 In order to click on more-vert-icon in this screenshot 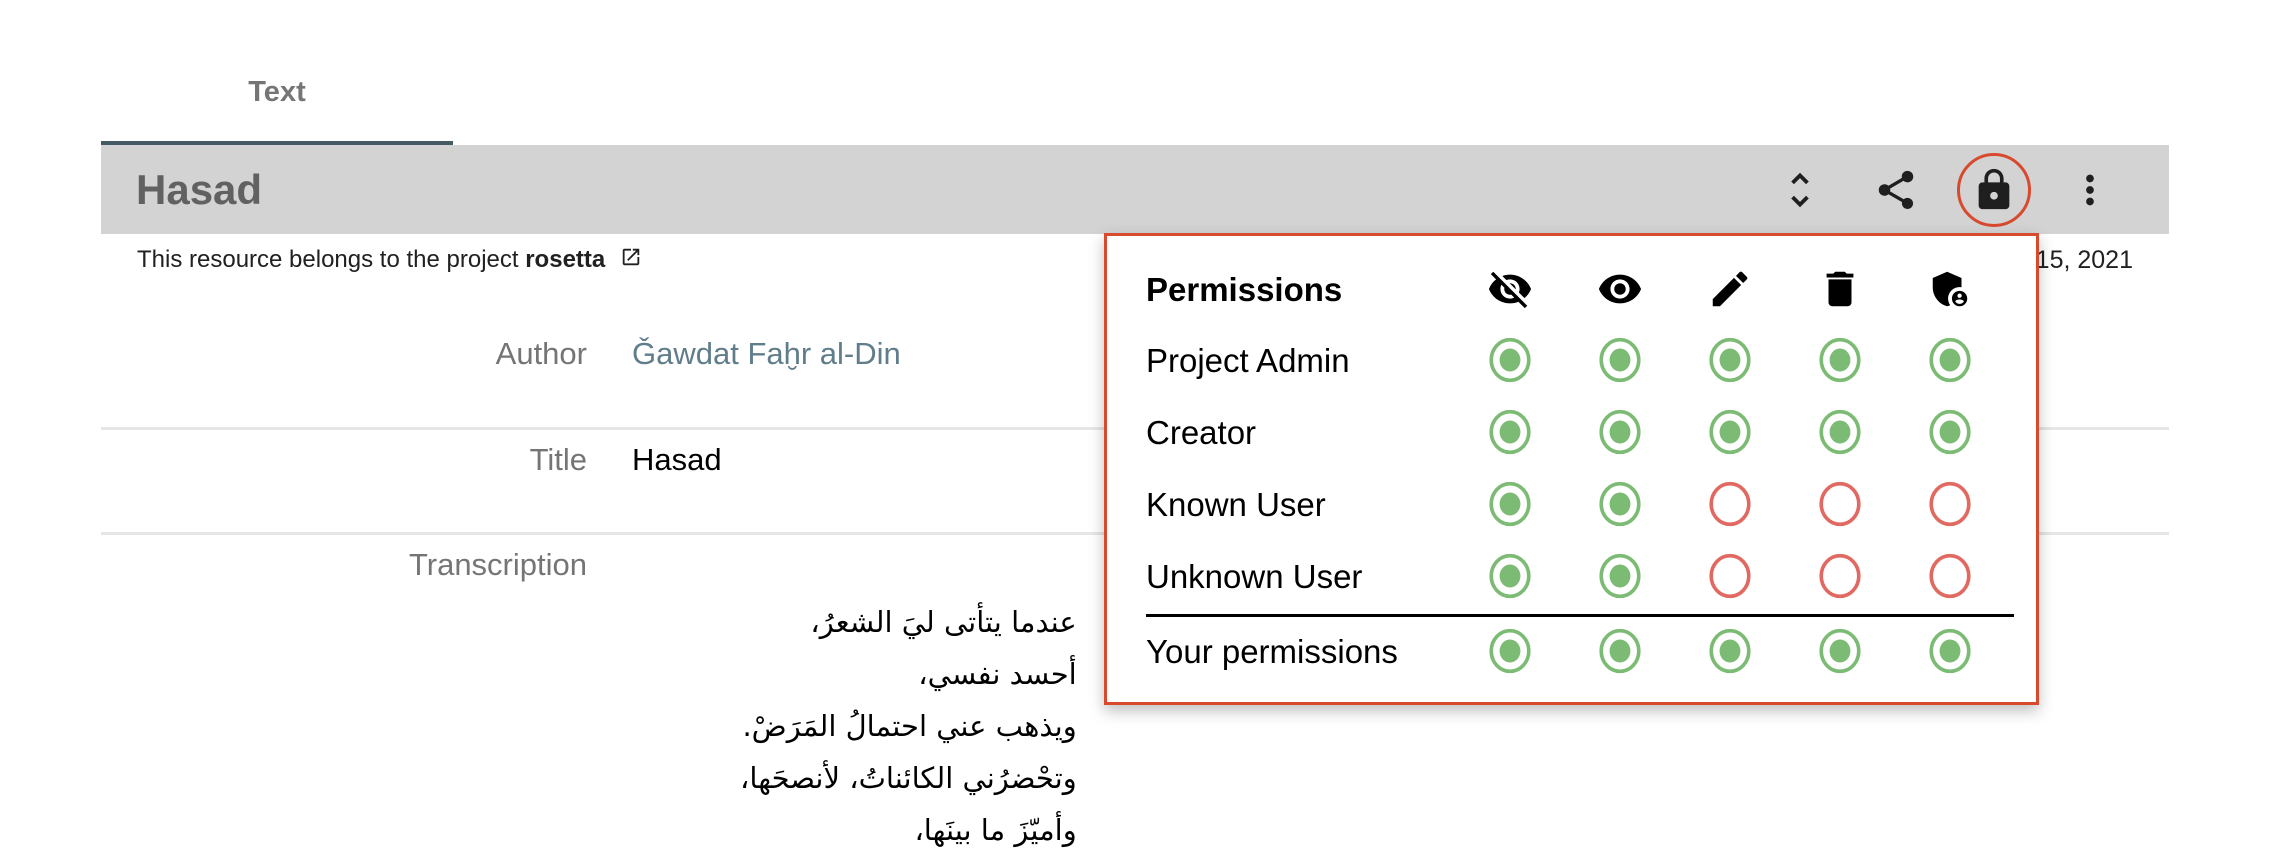, I will do `click(2090, 190)`.